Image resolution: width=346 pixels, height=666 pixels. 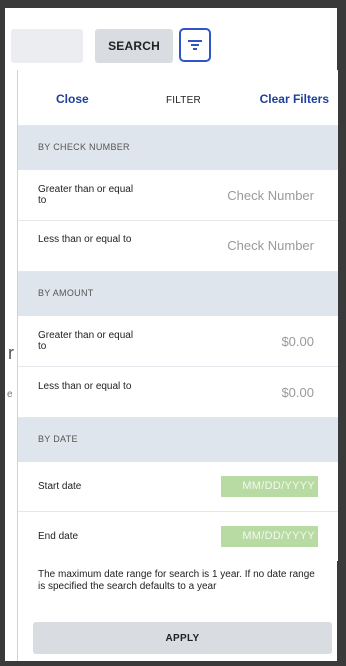 What do you see at coordinates (270, 195) in the screenshot?
I see `check-number-min-input: Check Number` at bounding box center [270, 195].